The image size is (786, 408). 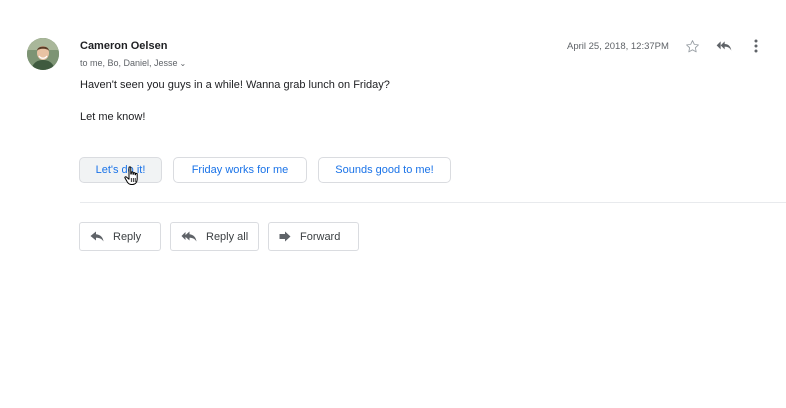 What do you see at coordinates (97, 236) in the screenshot?
I see `reply-icon` at bounding box center [97, 236].